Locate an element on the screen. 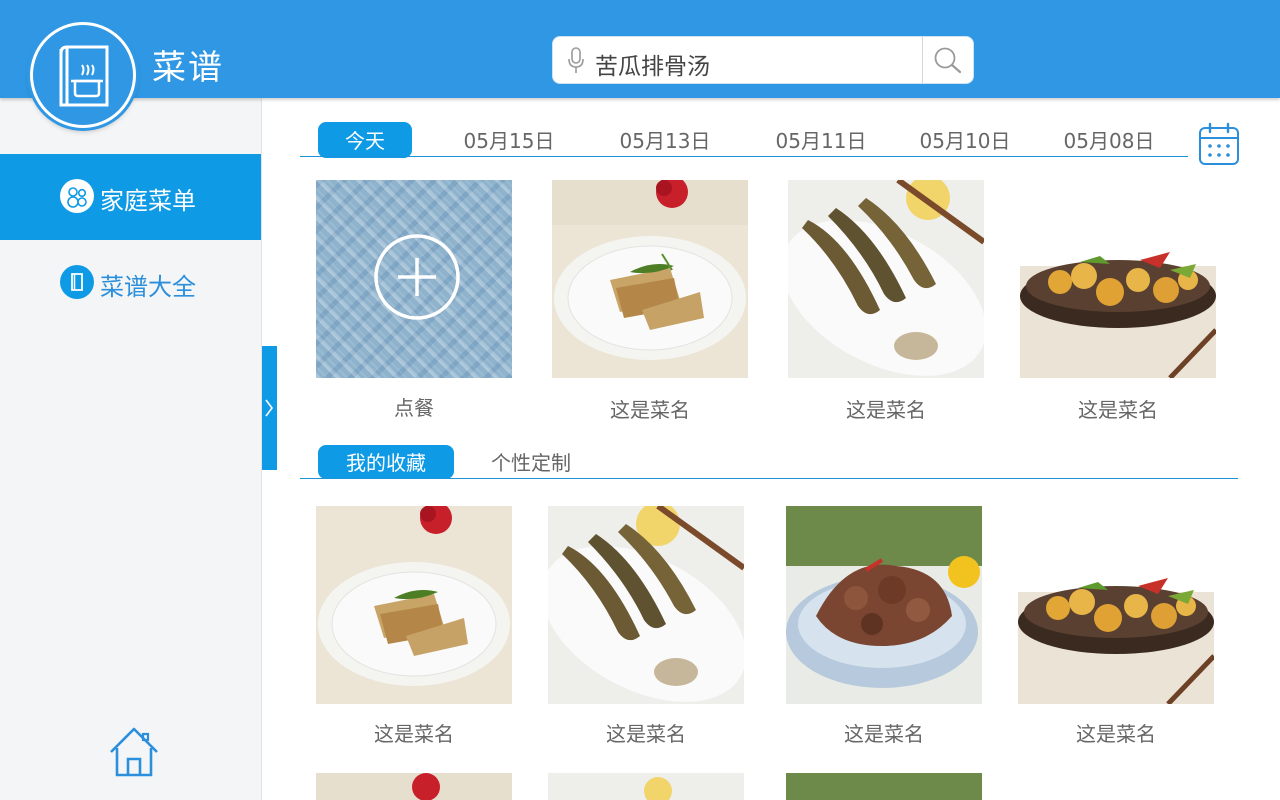  app-logo is located at coordinates (83, 75).